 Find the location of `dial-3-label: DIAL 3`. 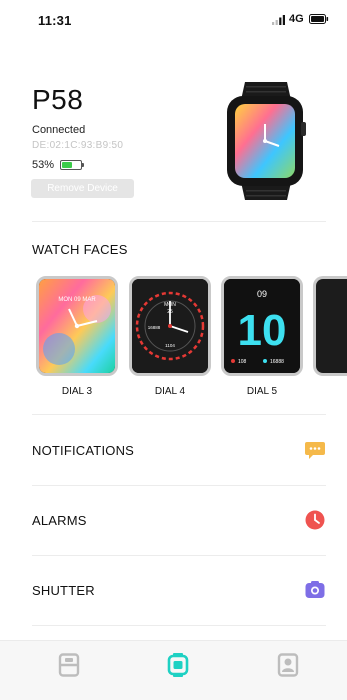

dial-3-label: DIAL 3 is located at coordinates (77, 391).